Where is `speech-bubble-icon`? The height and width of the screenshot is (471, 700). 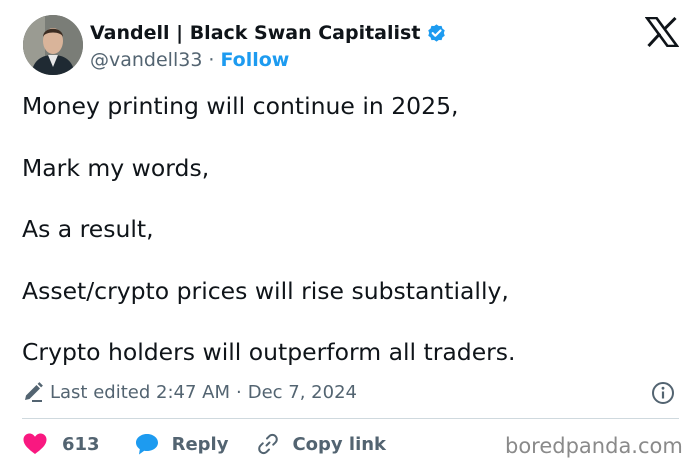
speech-bubble-icon is located at coordinates (146, 444).